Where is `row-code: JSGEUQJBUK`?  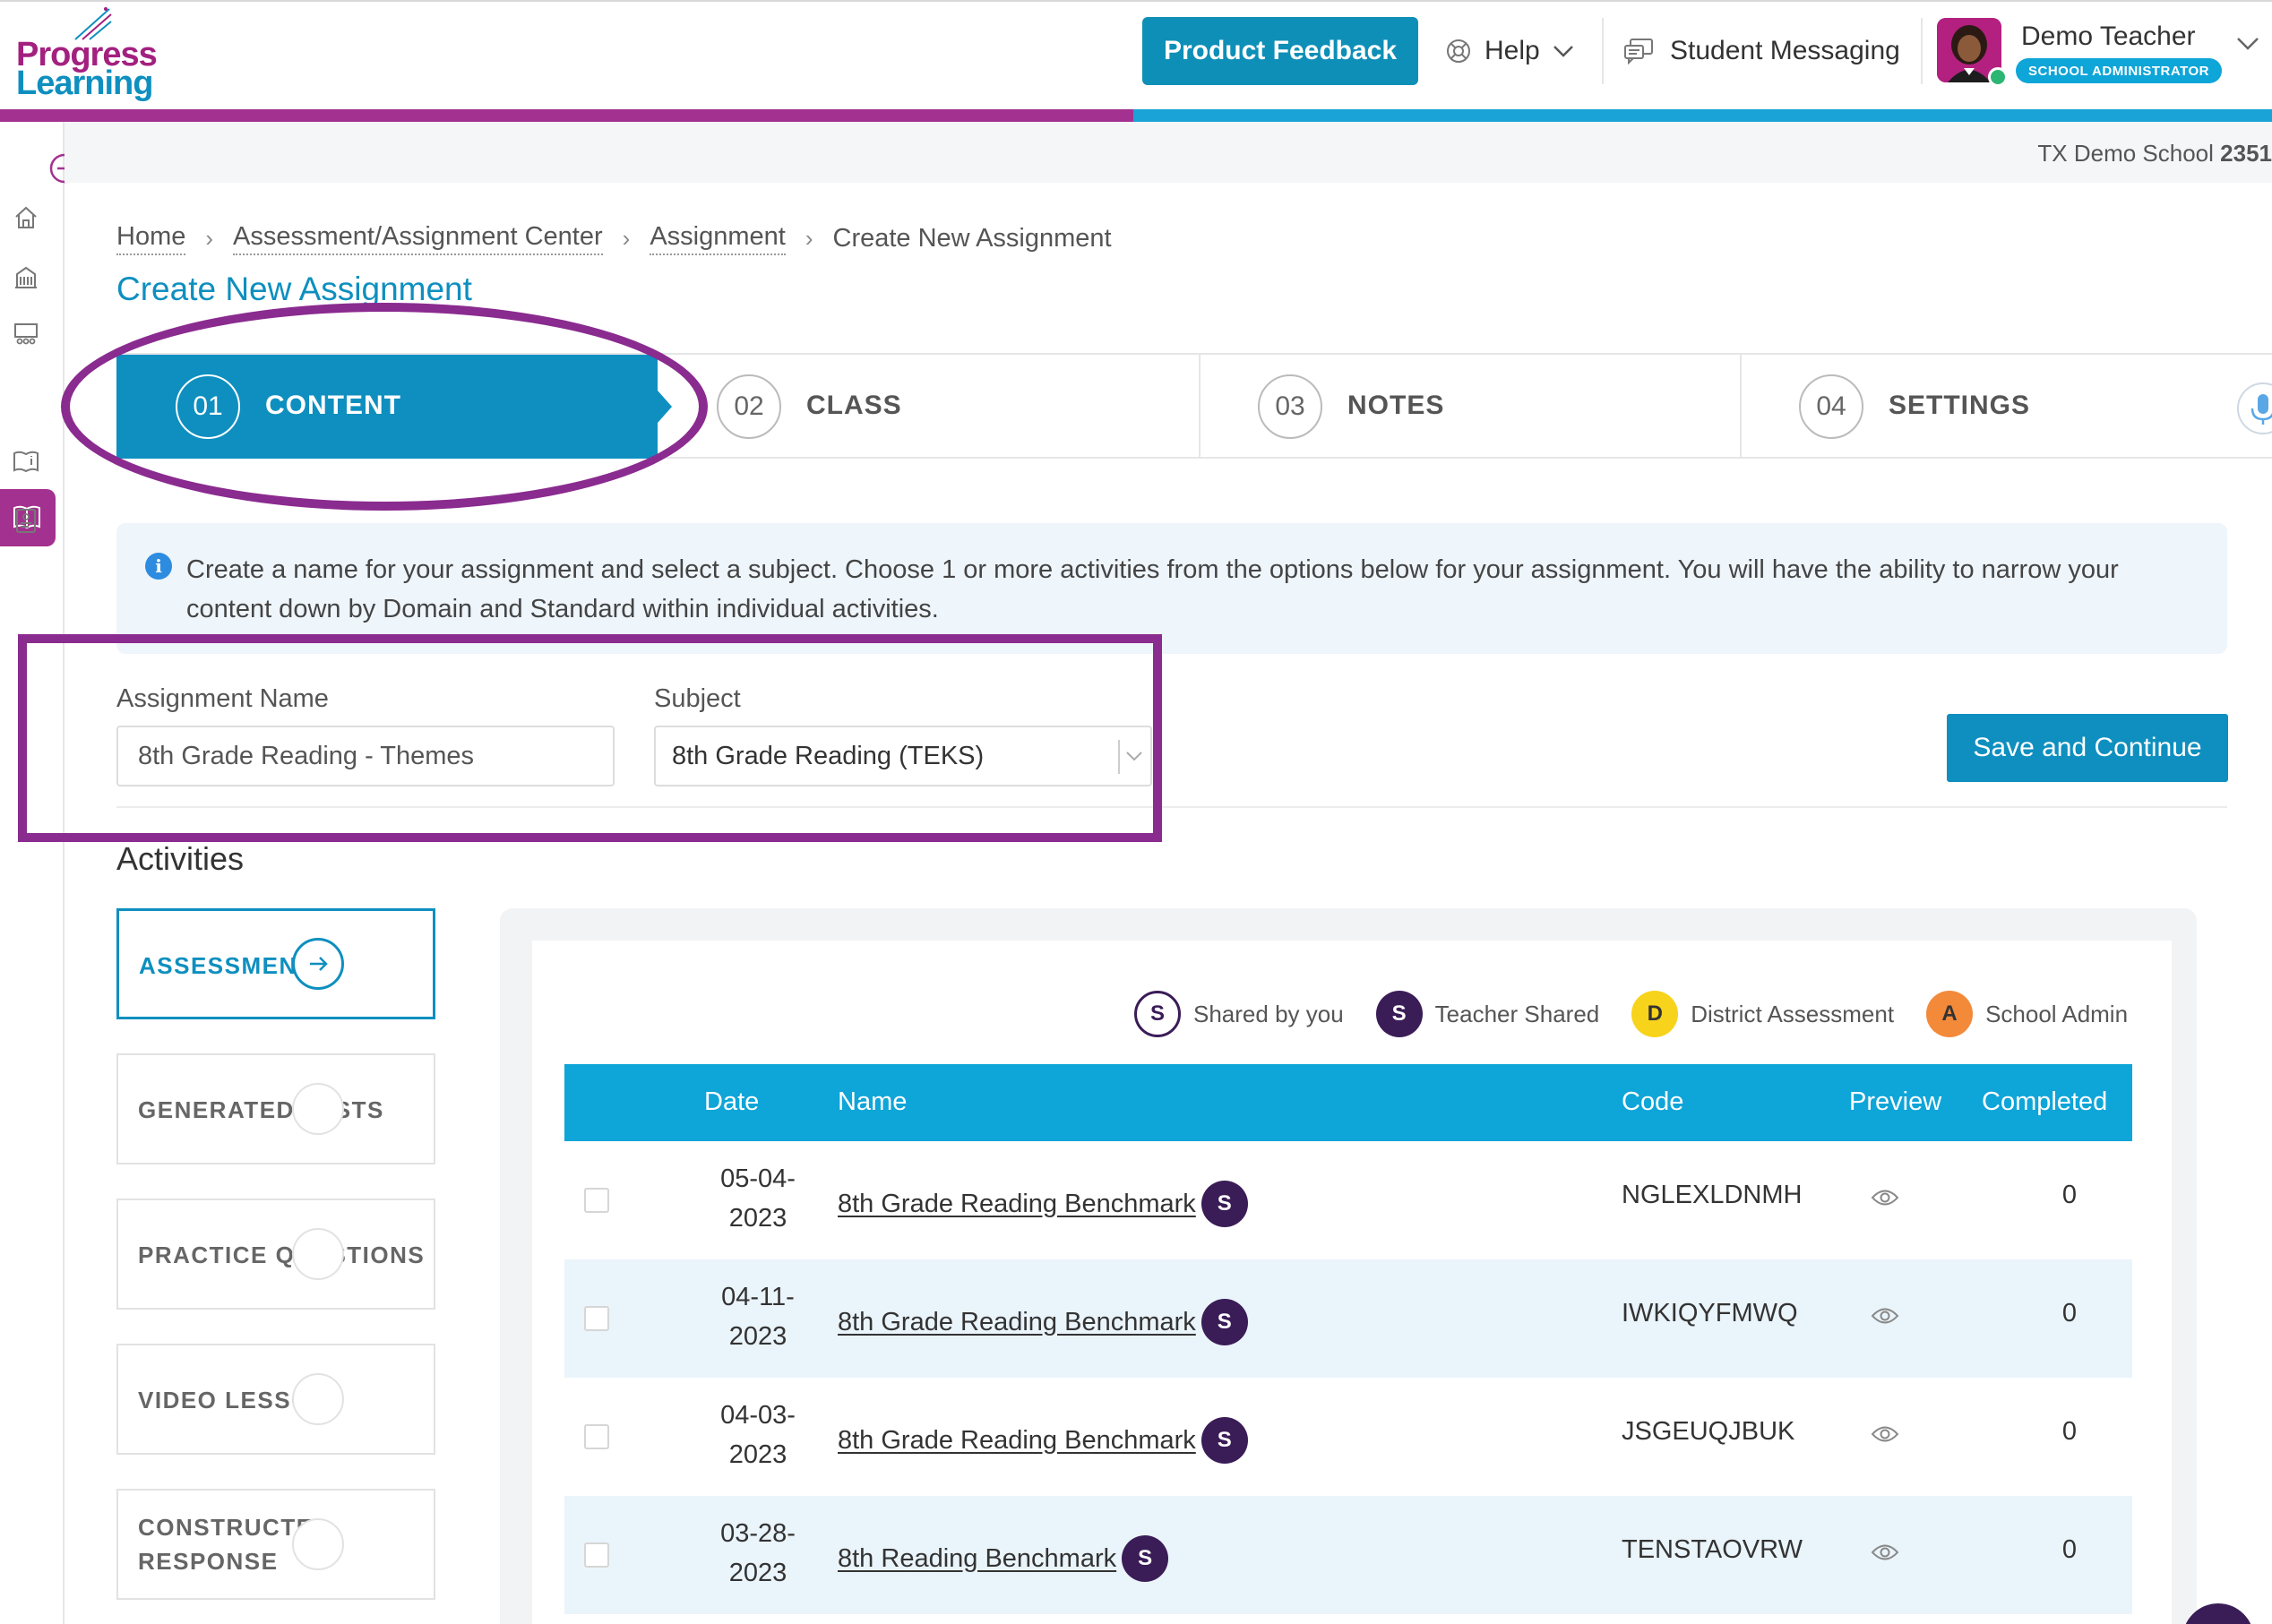
row-code: JSGEUQJBUK is located at coordinates (1708, 1431).